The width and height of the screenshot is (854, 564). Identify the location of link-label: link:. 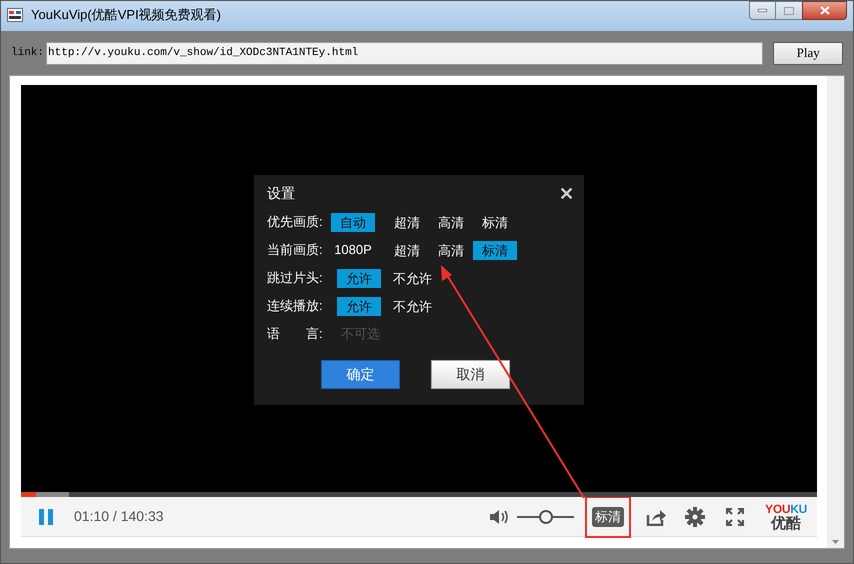
(27, 53).